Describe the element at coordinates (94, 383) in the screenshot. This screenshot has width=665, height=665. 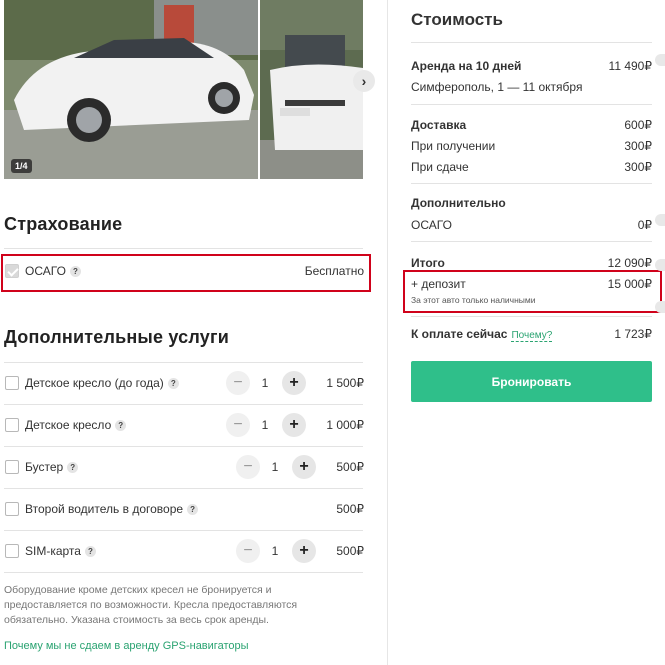
I see `child-seat-infant-label-text: Детское кресло (до года)` at that location.